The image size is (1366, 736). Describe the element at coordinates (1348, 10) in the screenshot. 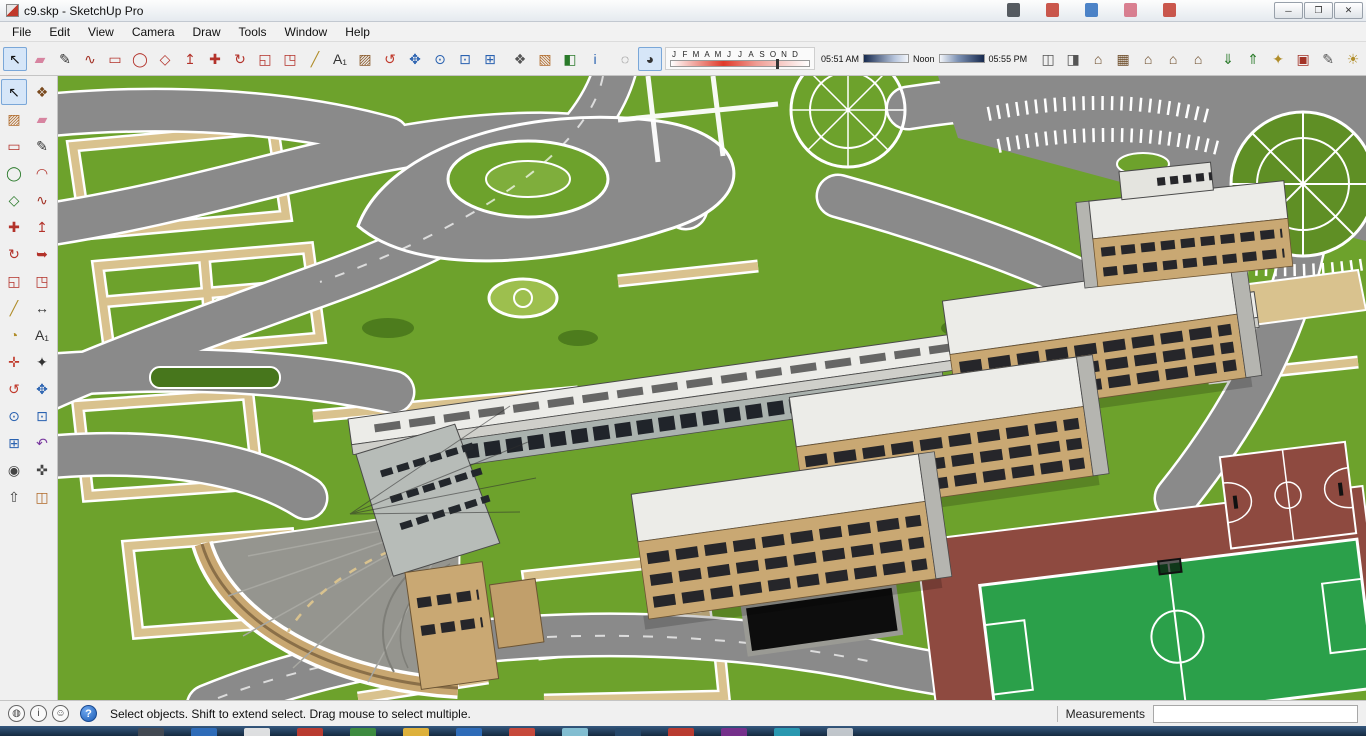

I see `close-button: ✕` at that location.